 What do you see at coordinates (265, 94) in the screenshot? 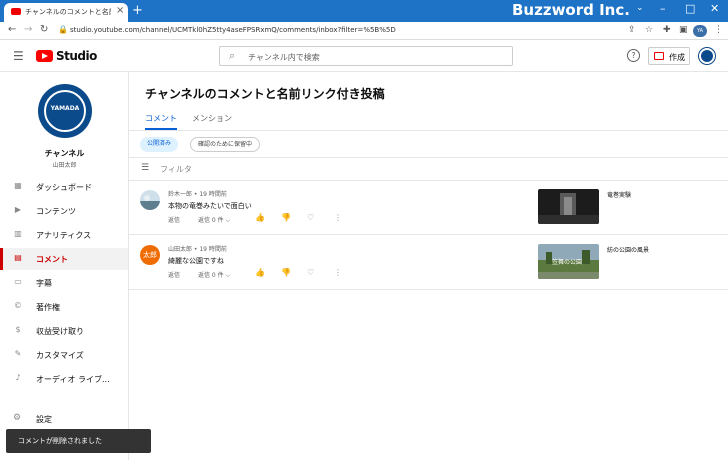
I see `page-title: チャンネルのコメントと名前リンク付き投稿` at bounding box center [265, 94].